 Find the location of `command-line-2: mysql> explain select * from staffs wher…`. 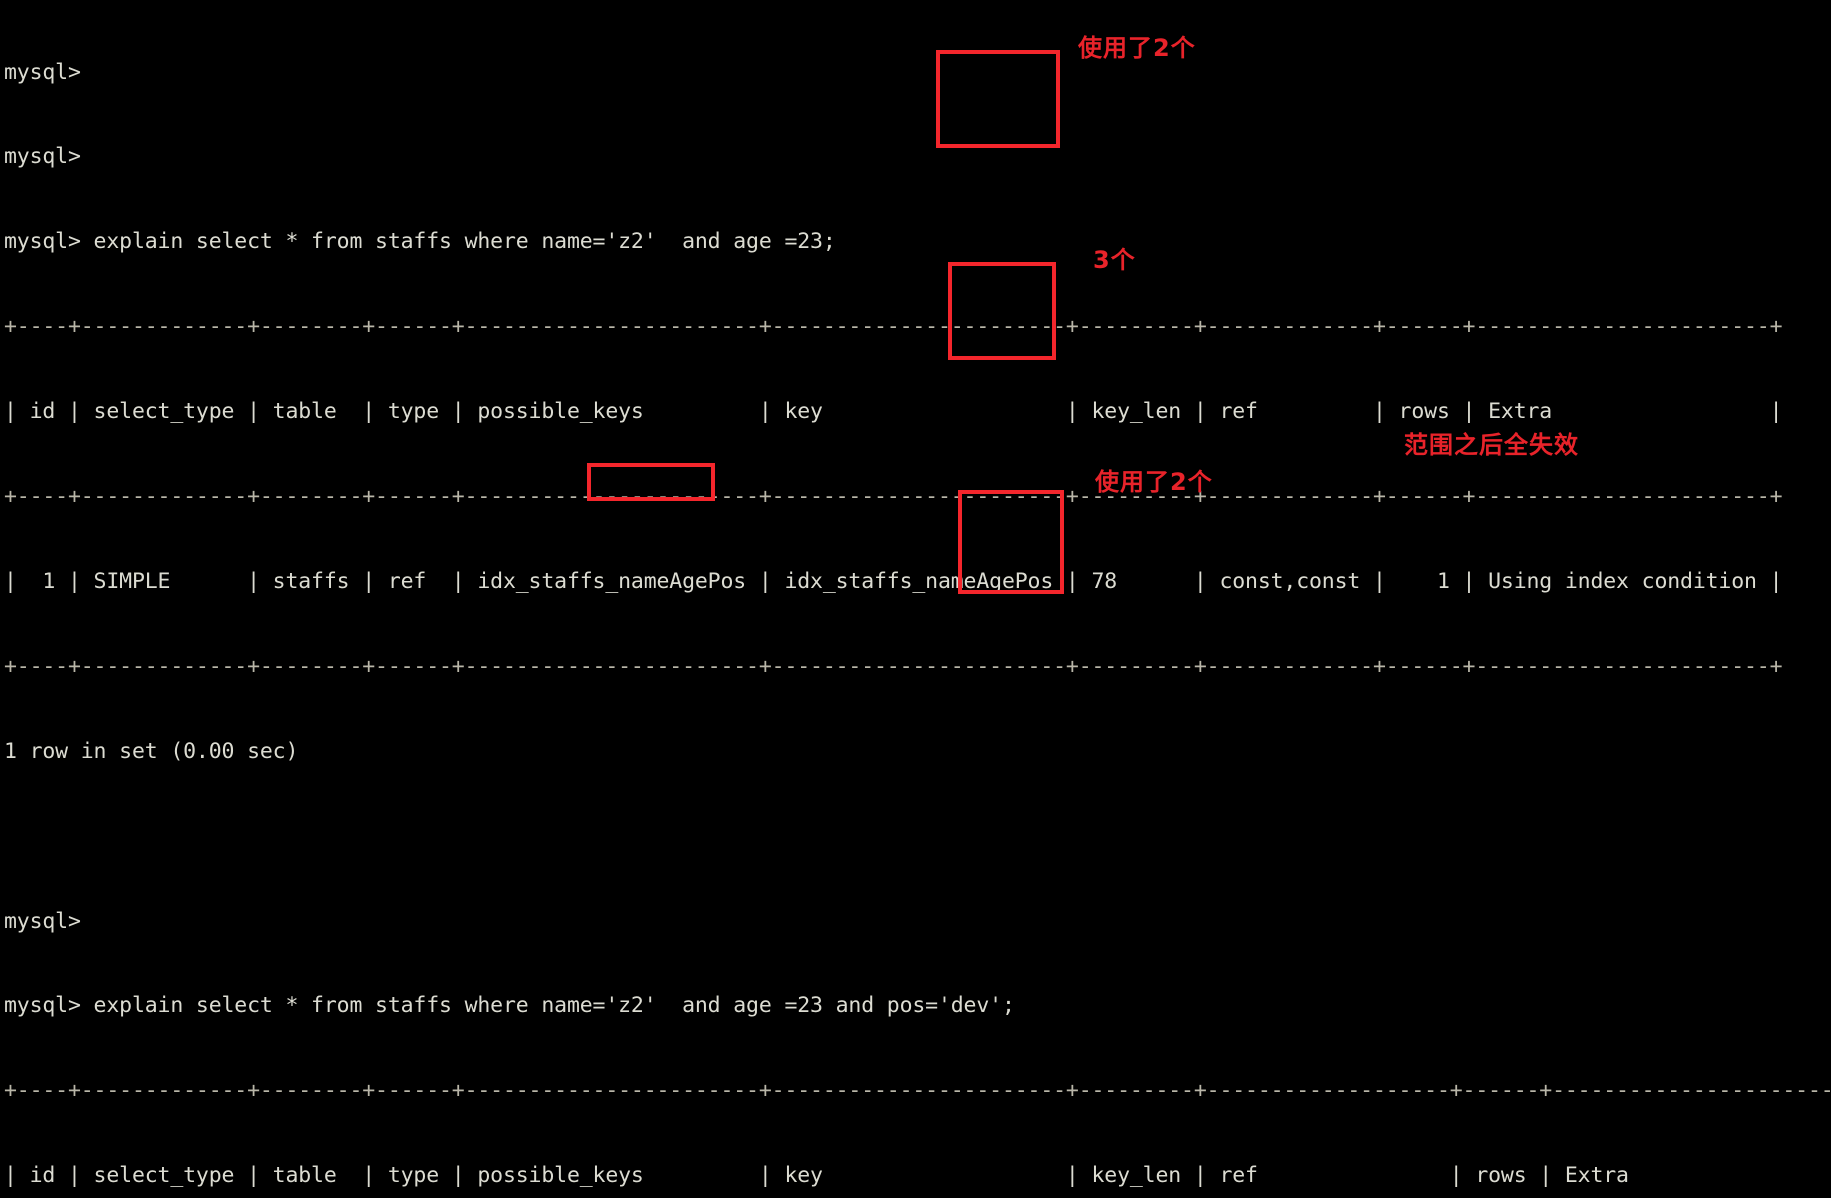

command-line-2: mysql> explain select * from staffs wher… is located at coordinates (509, 1006).